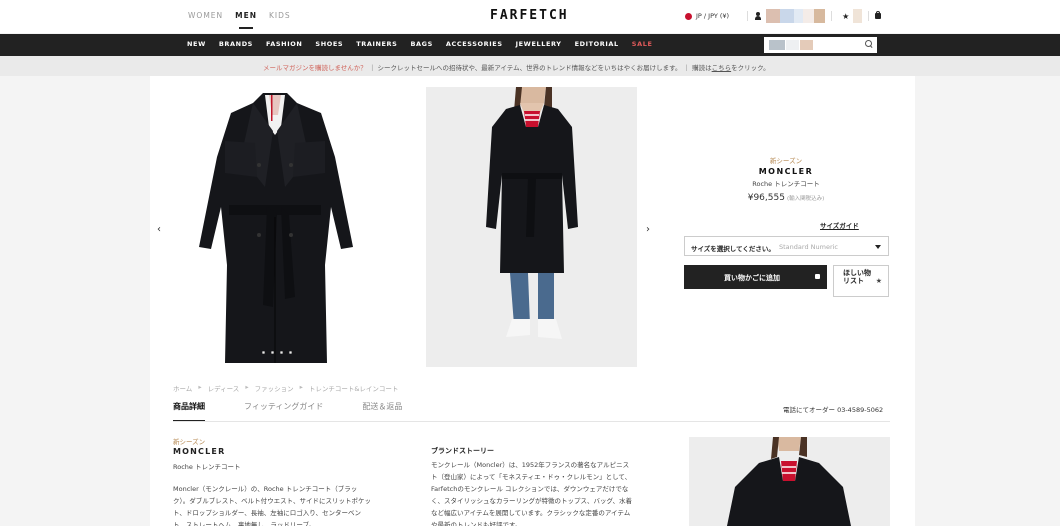  What do you see at coordinates (839, 225) in the screenshot?
I see `size-guide-link: サイズガイド` at bounding box center [839, 225].